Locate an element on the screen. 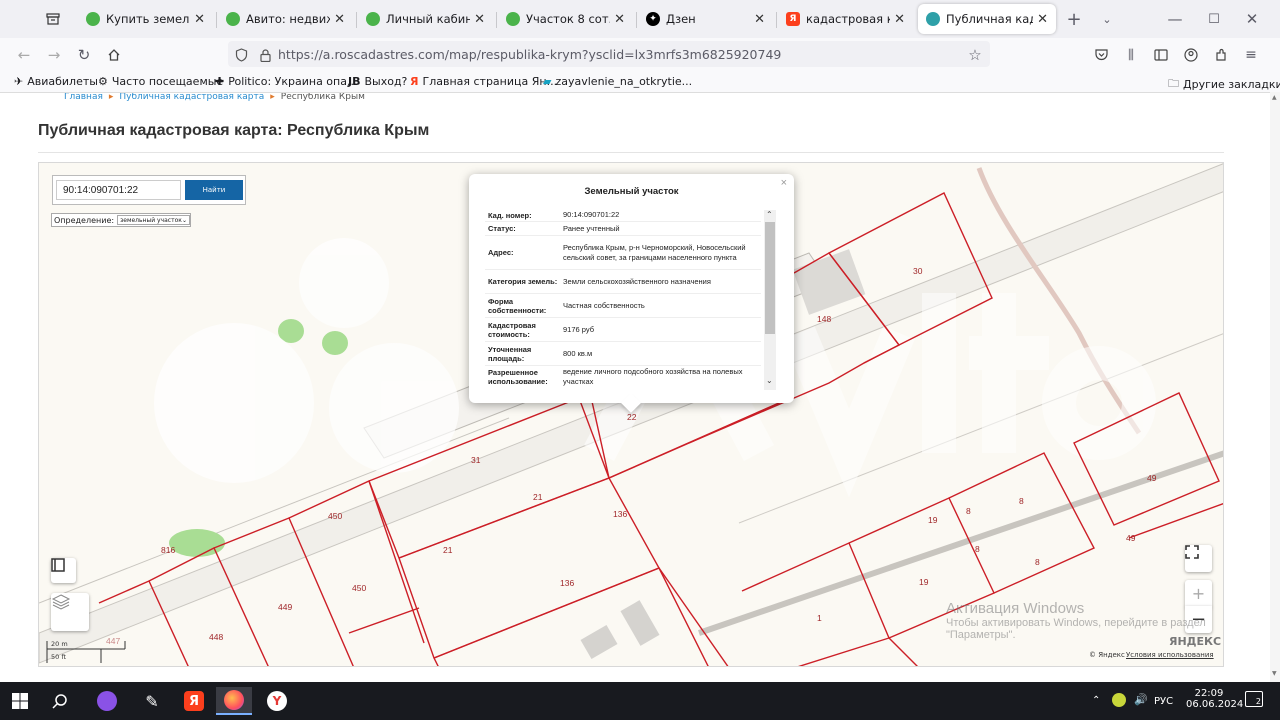 The width and height of the screenshot is (1280, 720). breadcrumb-home: Главная is located at coordinates (83, 97).